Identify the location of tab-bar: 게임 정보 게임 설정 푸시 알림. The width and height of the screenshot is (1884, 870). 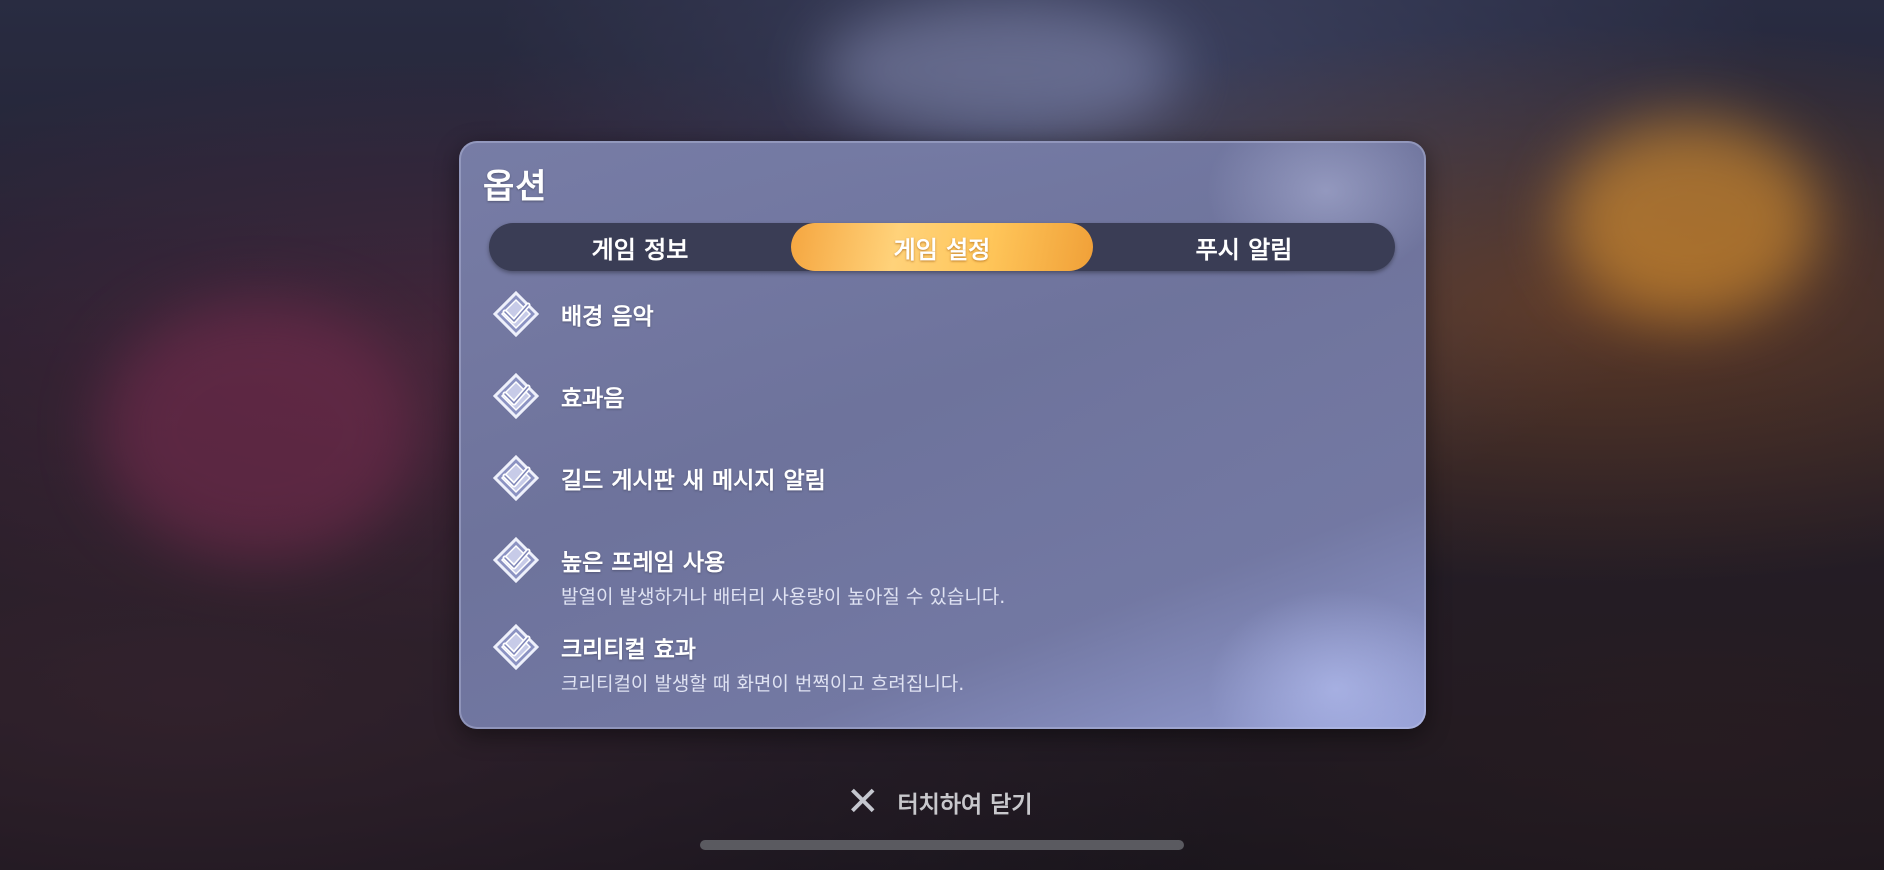
(942, 247).